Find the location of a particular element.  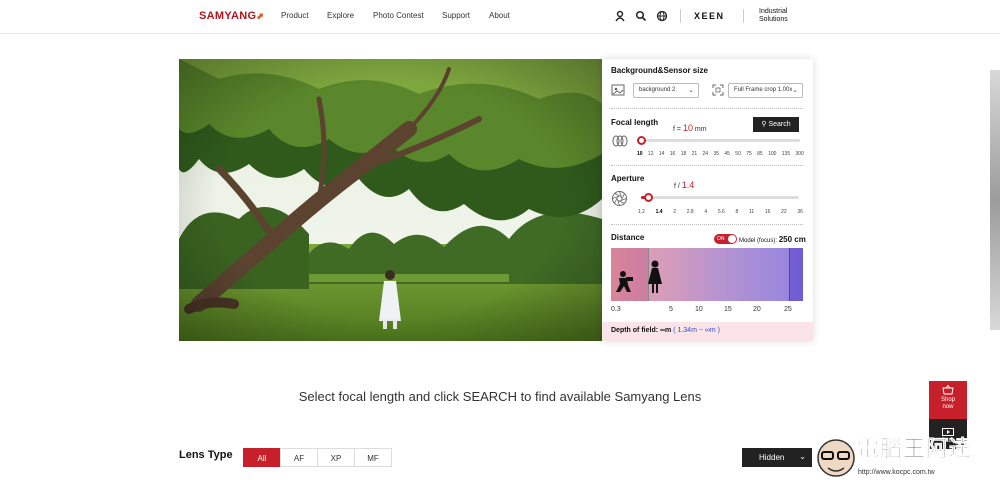

industrial-line2: Solutions is located at coordinates (773, 19).